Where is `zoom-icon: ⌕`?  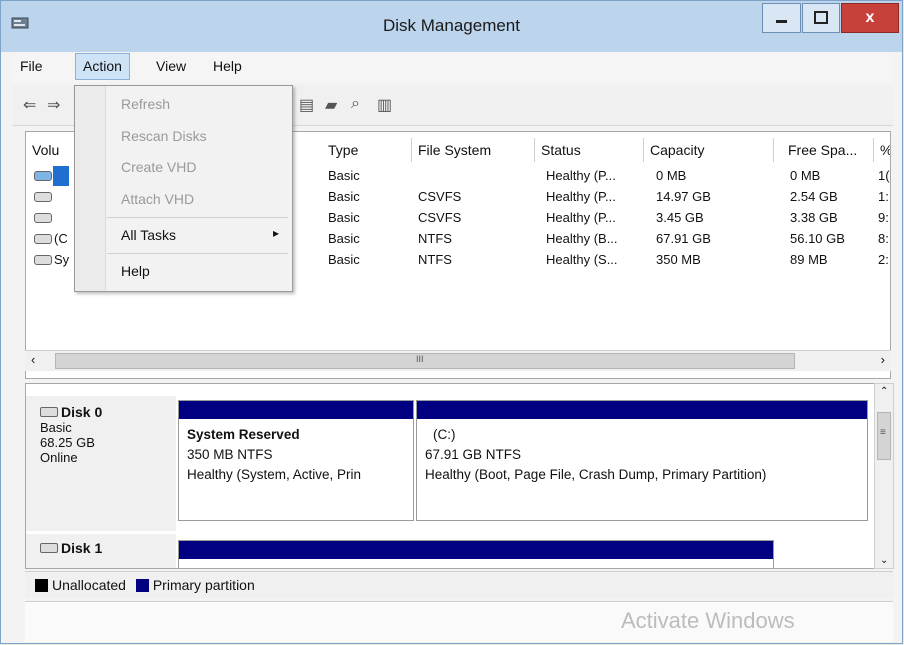
zoom-icon: ⌕ is located at coordinates (355, 104).